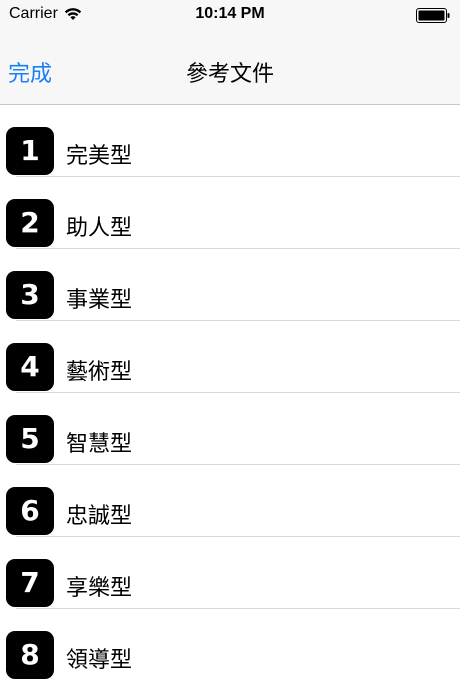 The width and height of the screenshot is (460, 690). Describe the element at coordinates (30, 511) in the screenshot. I see `number-badge-icon: 6` at that location.